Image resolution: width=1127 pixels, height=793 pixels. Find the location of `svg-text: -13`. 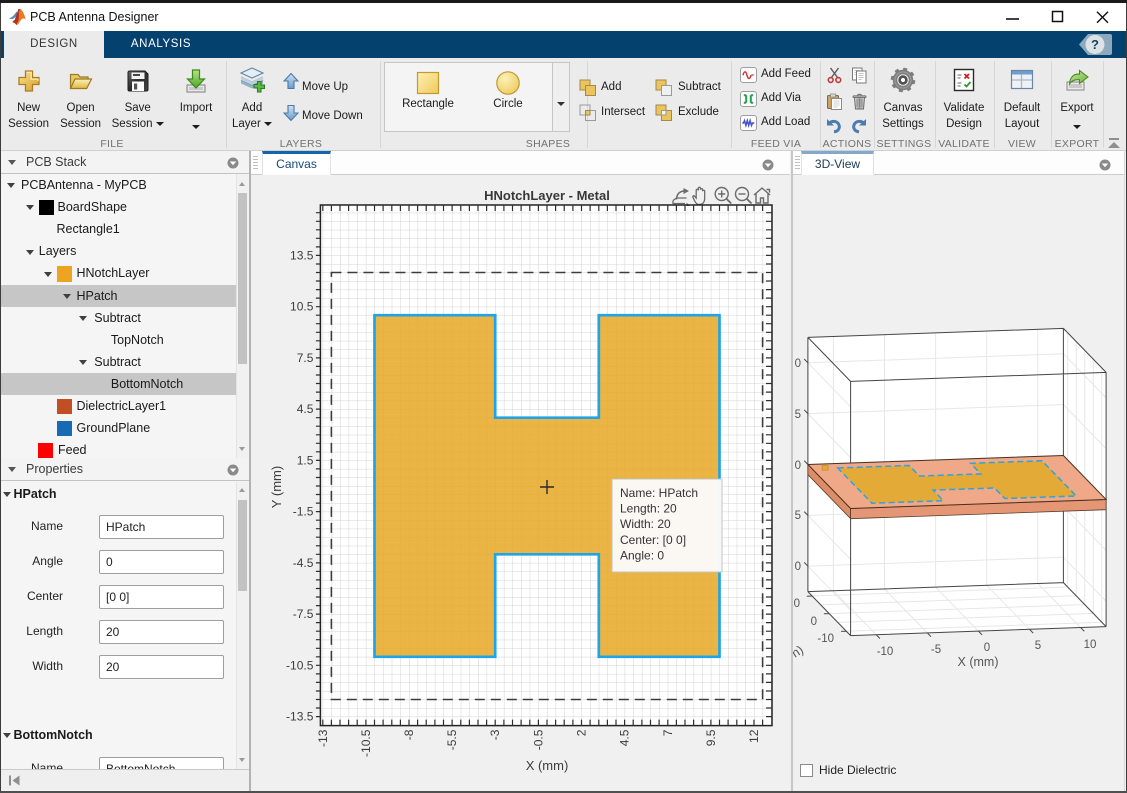

svg-text: -13 is located at coordinates (323, 738).